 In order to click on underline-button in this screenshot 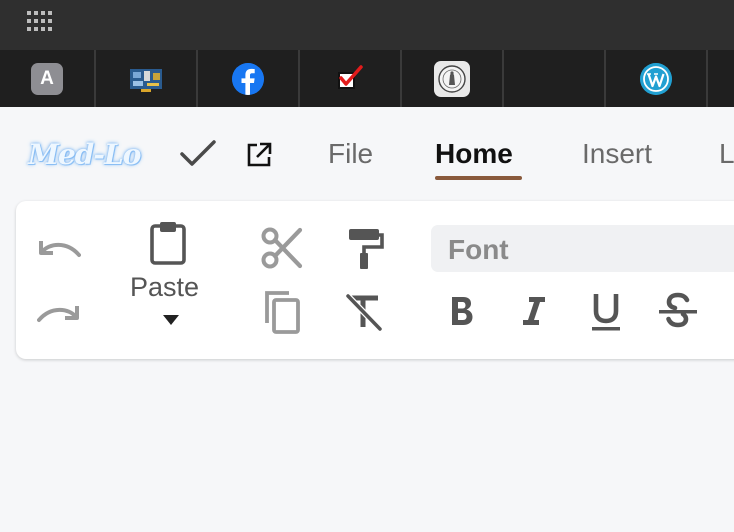, I will do `click(606, 312)`.